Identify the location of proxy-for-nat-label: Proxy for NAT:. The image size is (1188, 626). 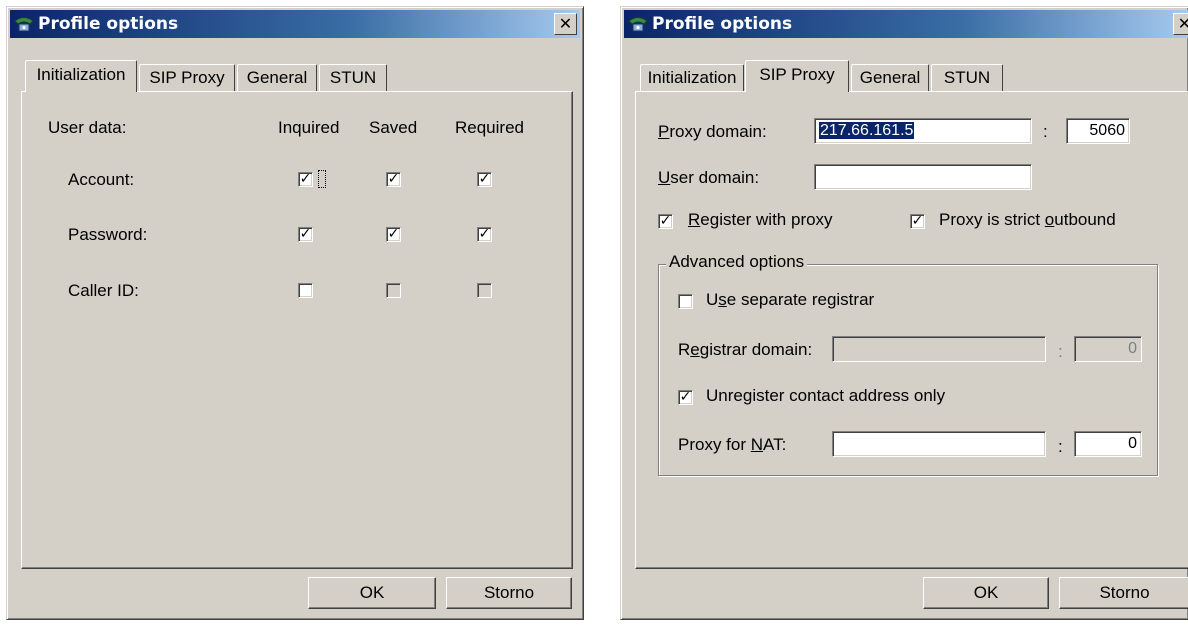
(732, 444).